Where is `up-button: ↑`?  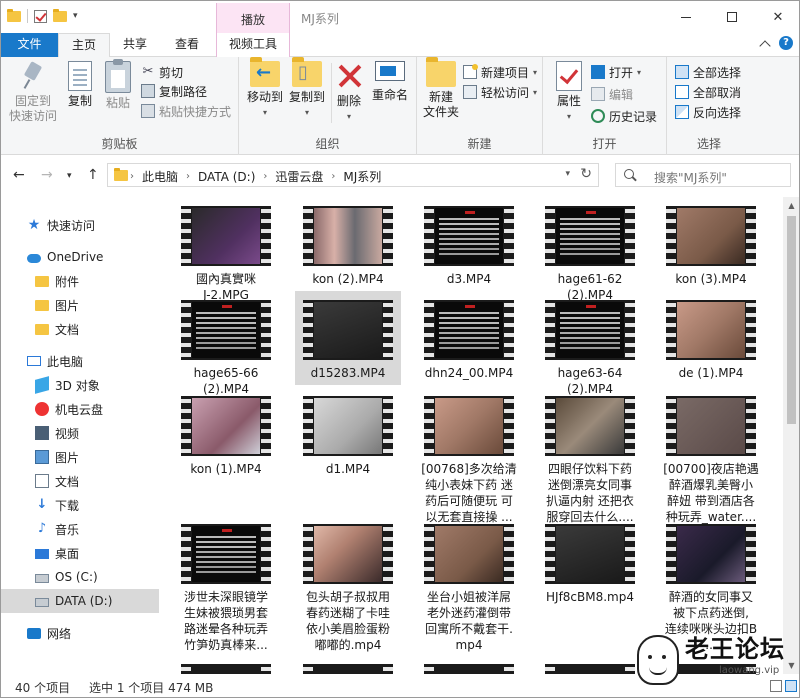 up-button: ↑ is located at coordinates (93, 175).